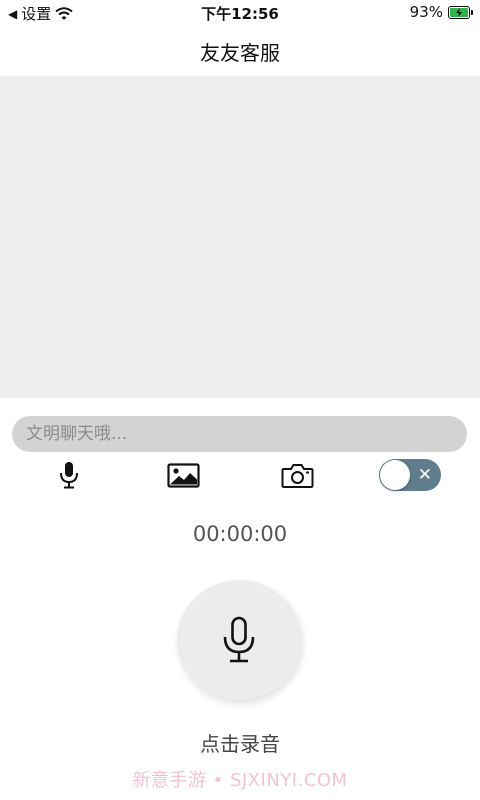 The height and width of the screenshot is (800, 480). I want to click on battery-charging-icon, so click(459, 12).